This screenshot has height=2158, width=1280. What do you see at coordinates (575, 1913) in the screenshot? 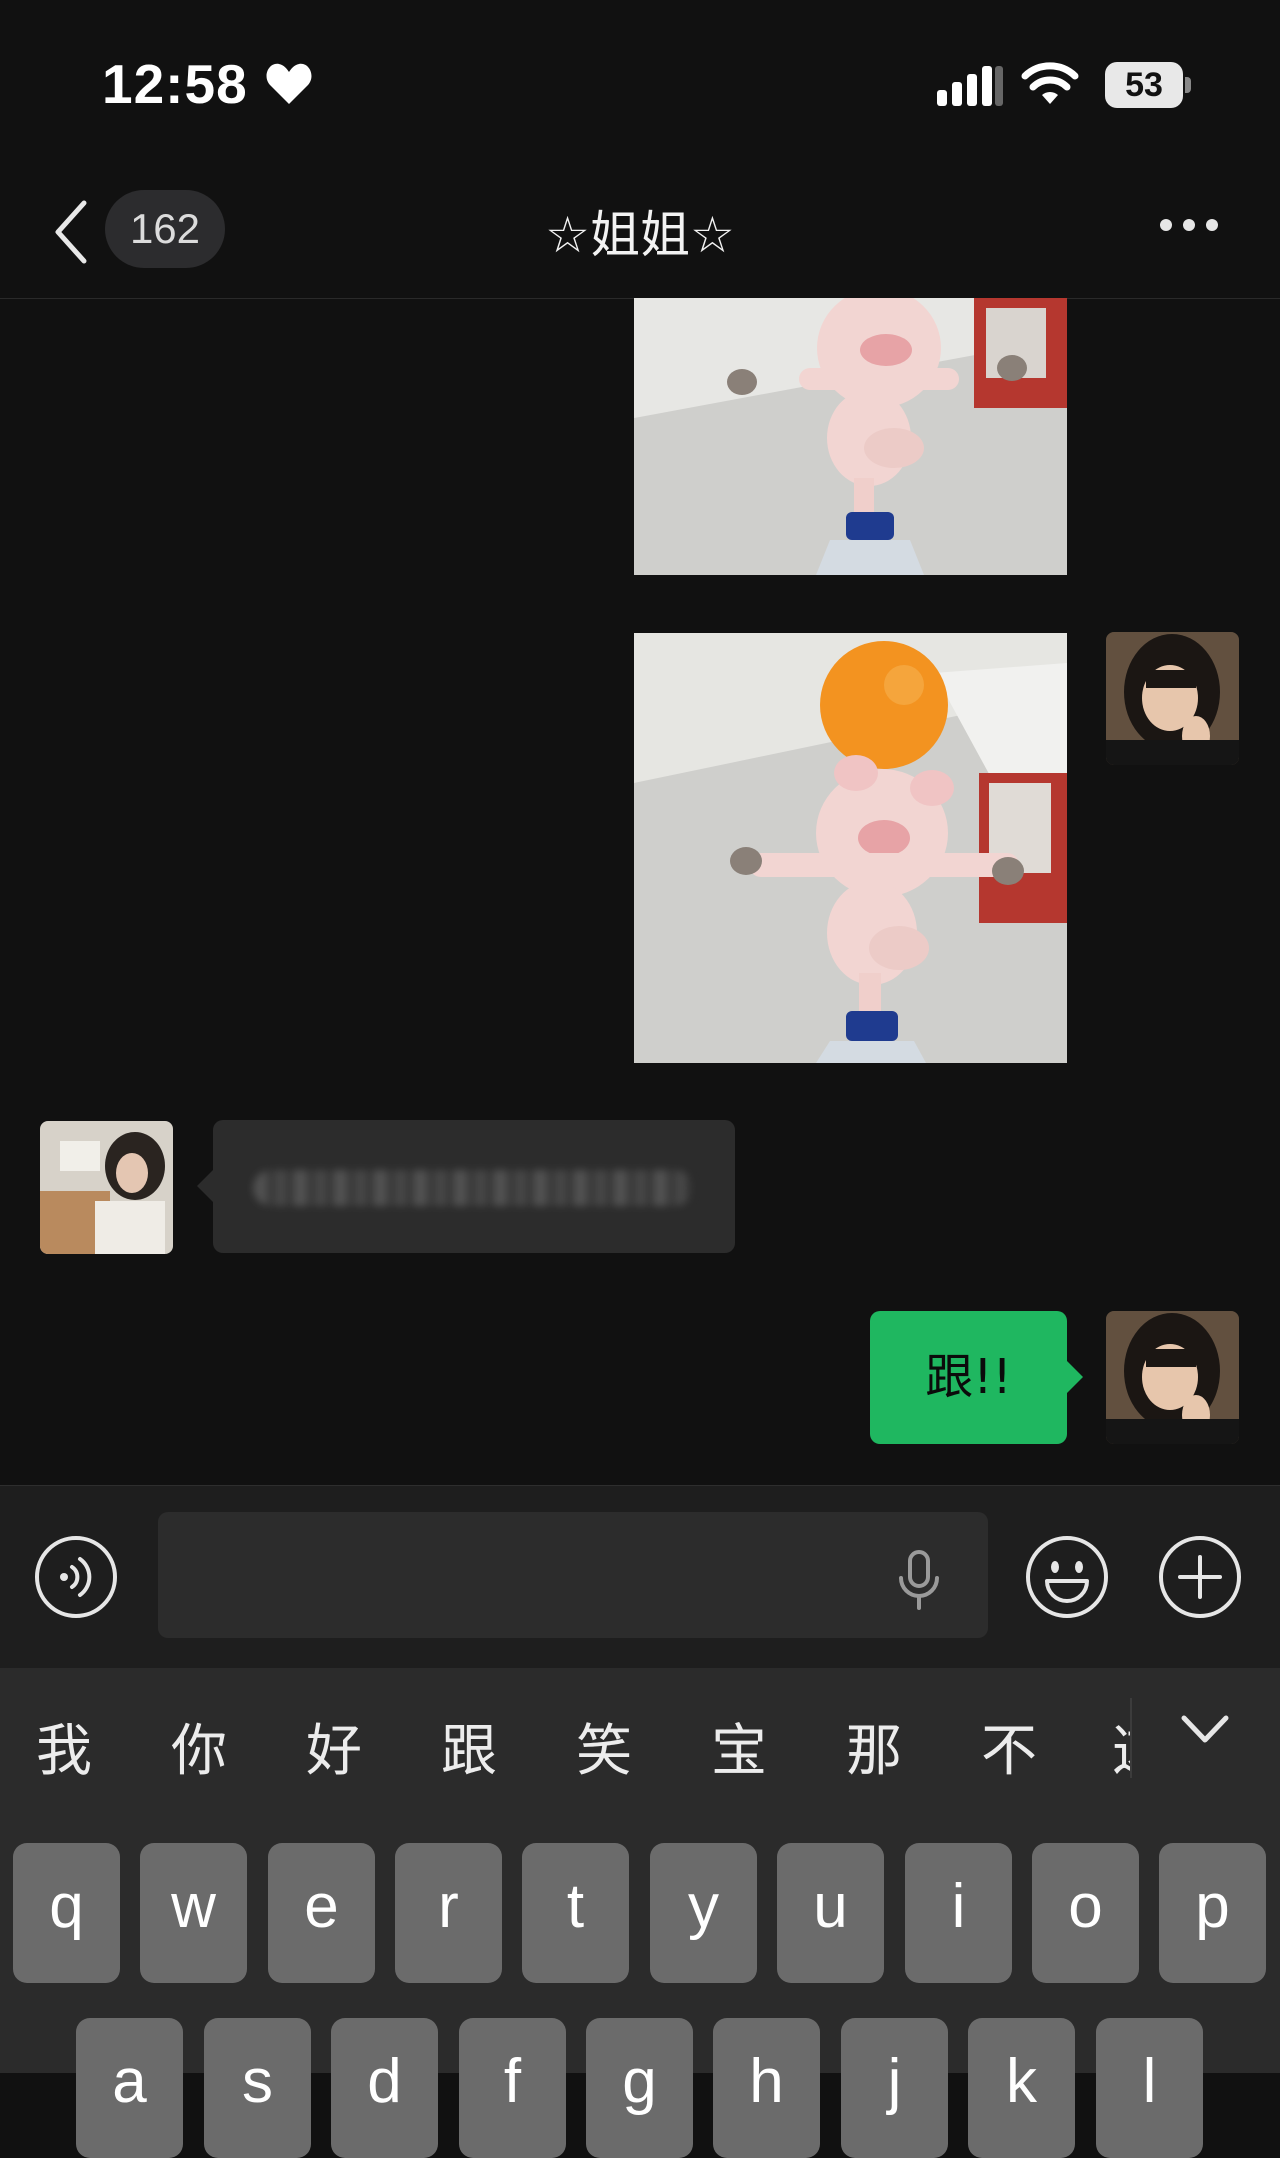
I see `key-t: t` at bounding box center [575, 1913].